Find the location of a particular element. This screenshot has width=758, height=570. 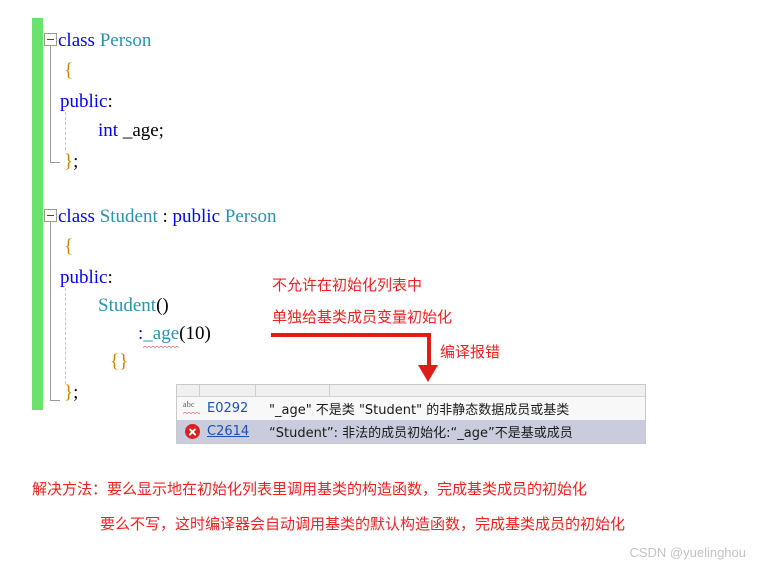

token-type-person-base: Person is located at coordinates (250, 216).